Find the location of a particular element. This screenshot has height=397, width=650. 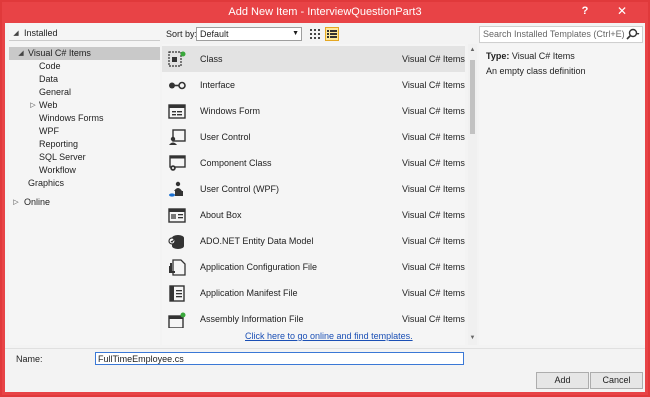

scroll-down-arrow-icon: ▼ is located at coordinates (472, 338).